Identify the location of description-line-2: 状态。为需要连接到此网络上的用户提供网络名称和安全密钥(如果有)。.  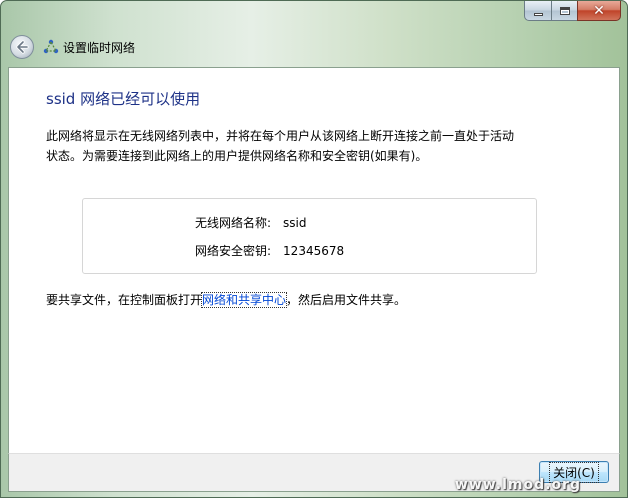
(237, 156).